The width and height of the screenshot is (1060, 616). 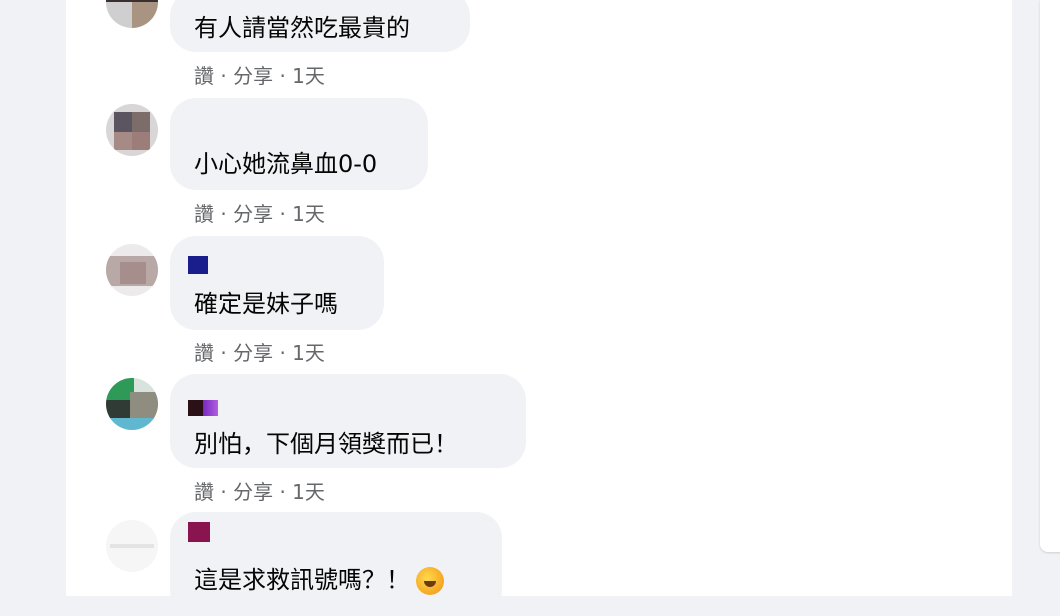 What do you see at coordinates (326, 444) in the screenshot?
I see `comment-text: 別怕，下個月領獎而已！` at bounding box center [326, 444].